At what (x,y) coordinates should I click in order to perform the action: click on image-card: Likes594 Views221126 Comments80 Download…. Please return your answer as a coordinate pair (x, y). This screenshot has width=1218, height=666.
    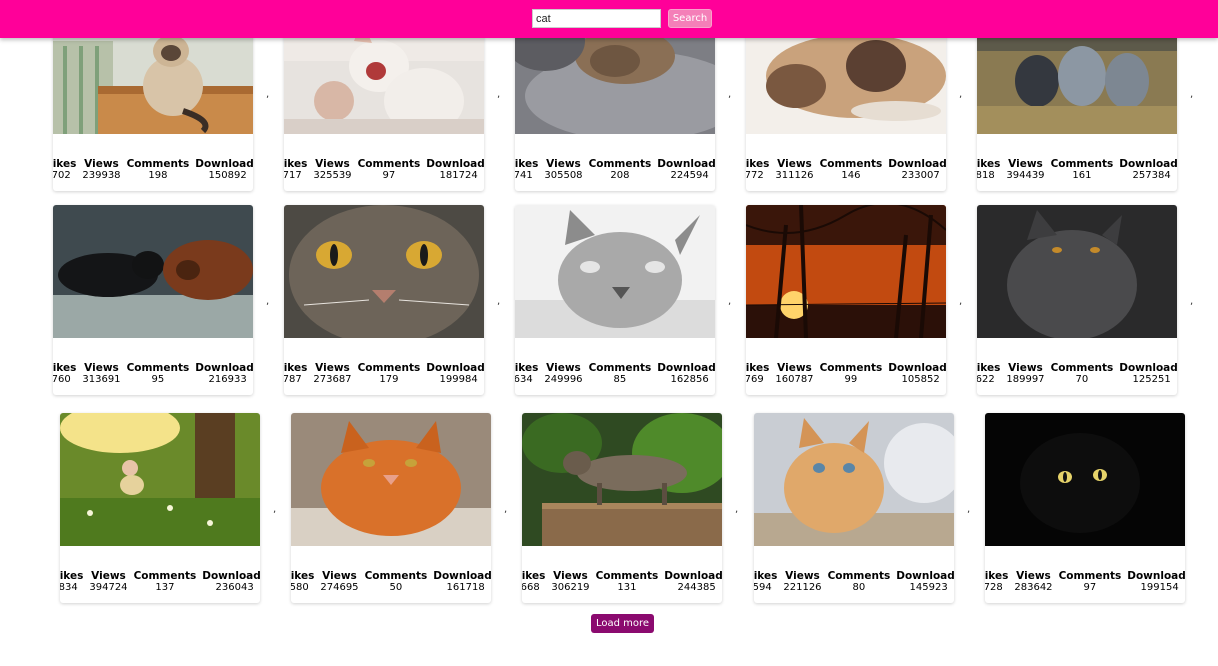
    Looking at the image, I should click on (854, 508).